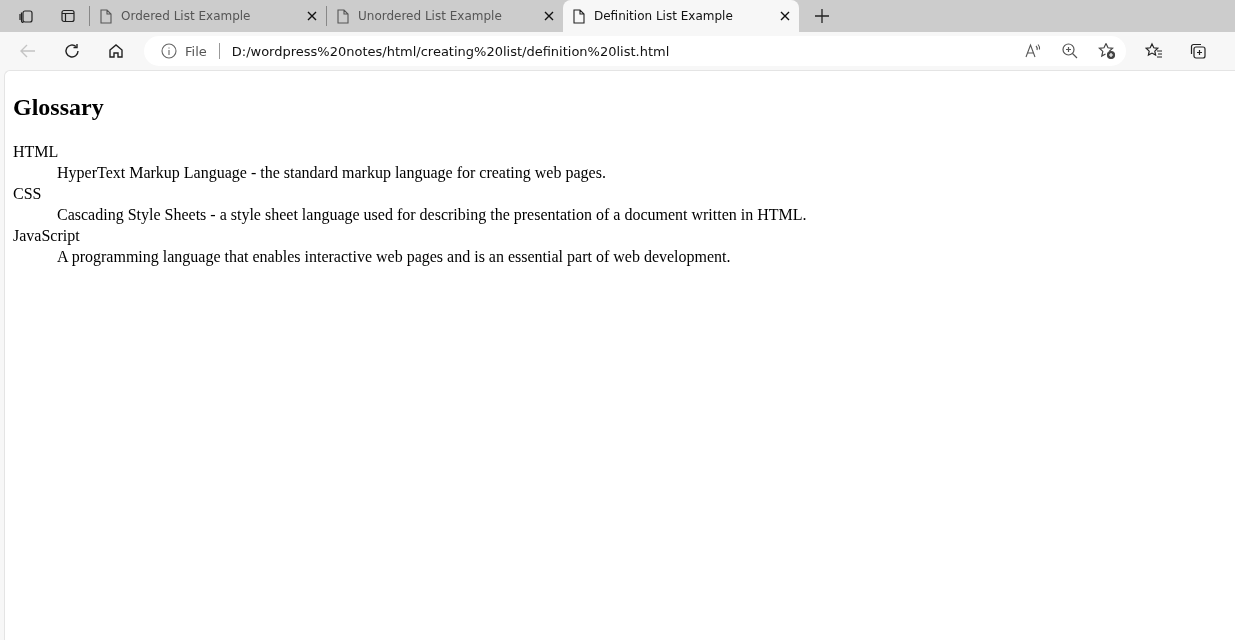 Image resolution: width=1235 pixels, height=640 pixels. I want to click on address-bar: File D:/wordpress%20notes/html/creating%20list/definition%20list.html, so click(635, 51).